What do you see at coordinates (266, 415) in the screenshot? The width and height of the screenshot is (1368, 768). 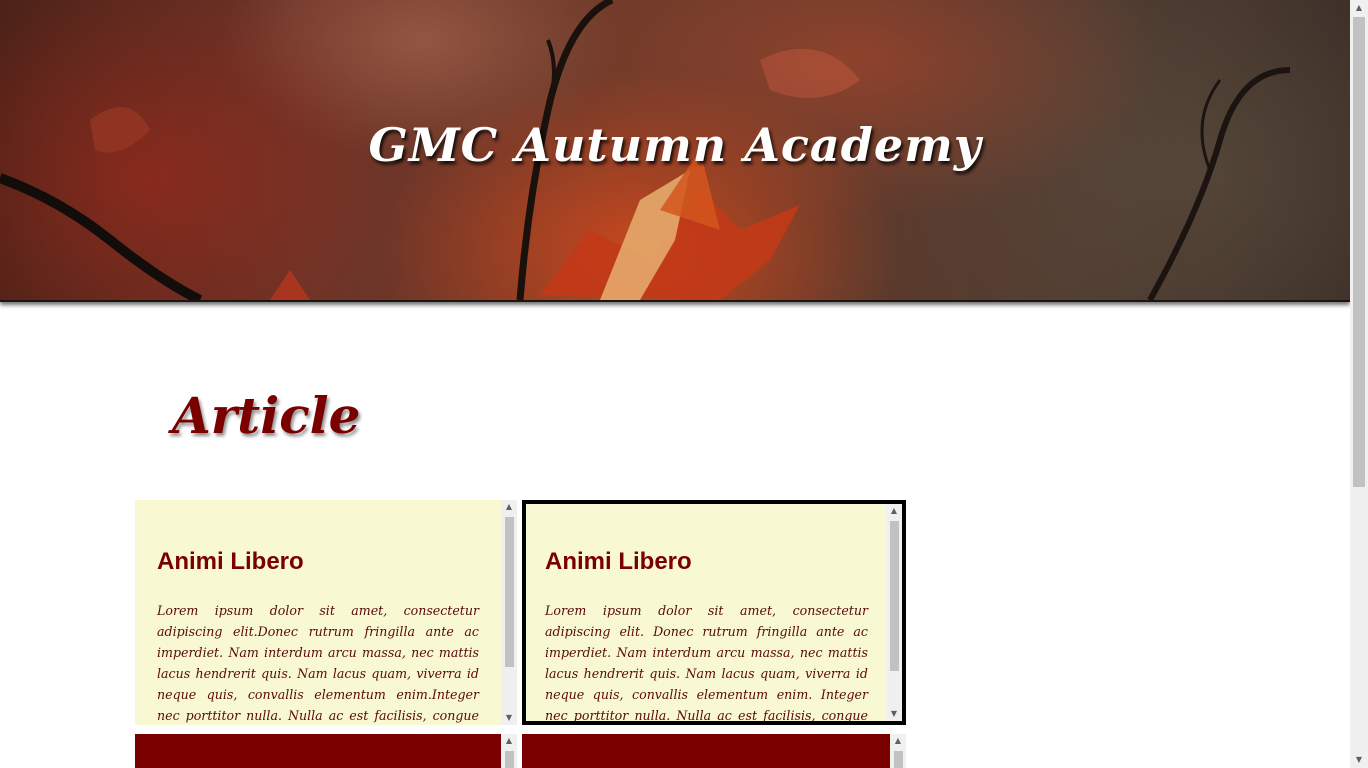 I see `section-title: Article` at bounding box center [266, 415].